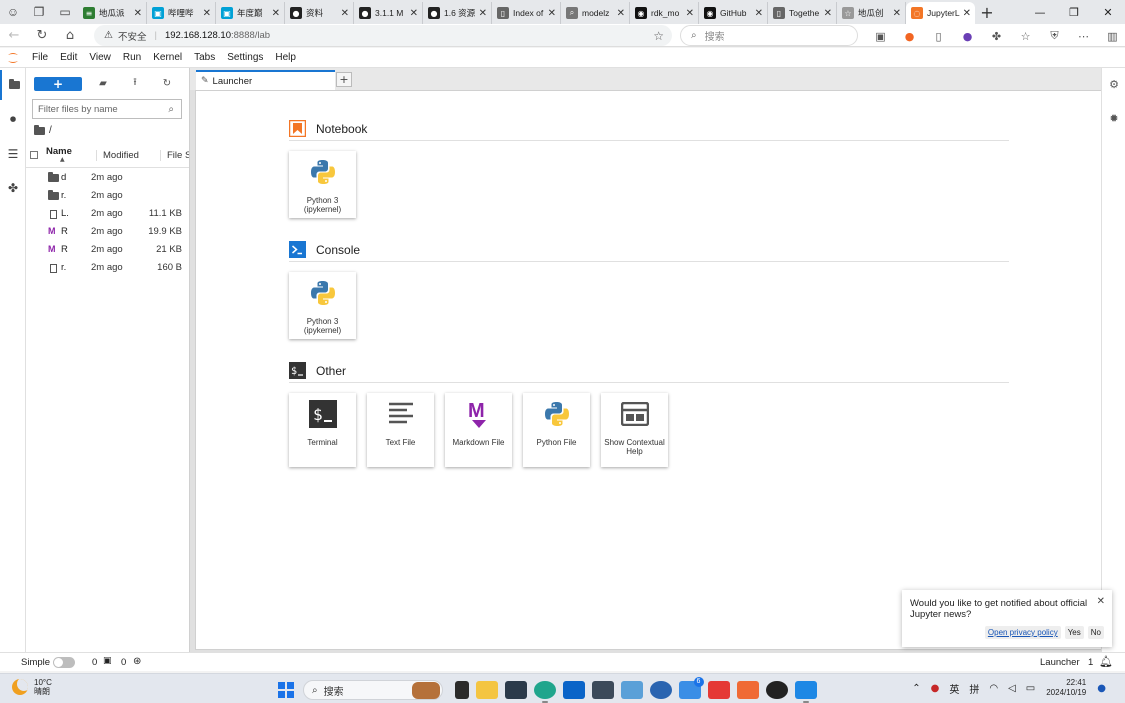  Describe the element at coordinates (1108, 12) in the screenshot. I see `close-window-icon: ✕` at that location.